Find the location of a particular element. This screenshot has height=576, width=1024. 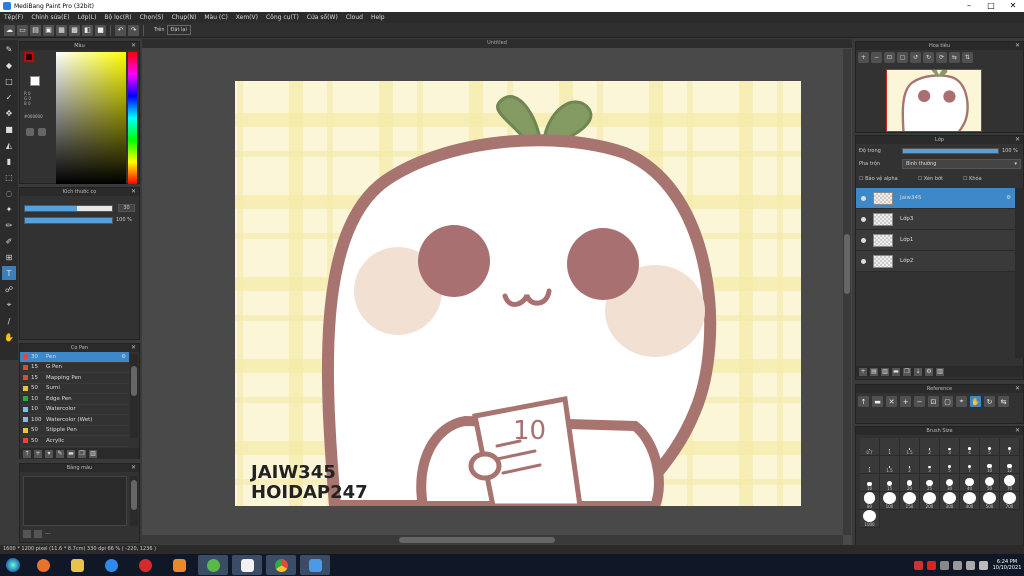

trash-icon: ▥ is located at coordinates (940, 371).